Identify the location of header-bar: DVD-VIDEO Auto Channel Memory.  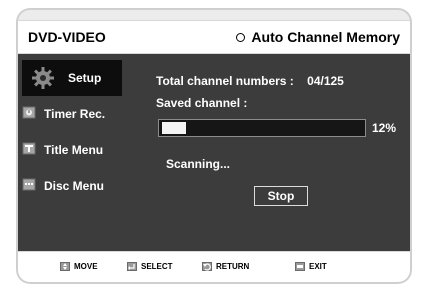
(214, 37).